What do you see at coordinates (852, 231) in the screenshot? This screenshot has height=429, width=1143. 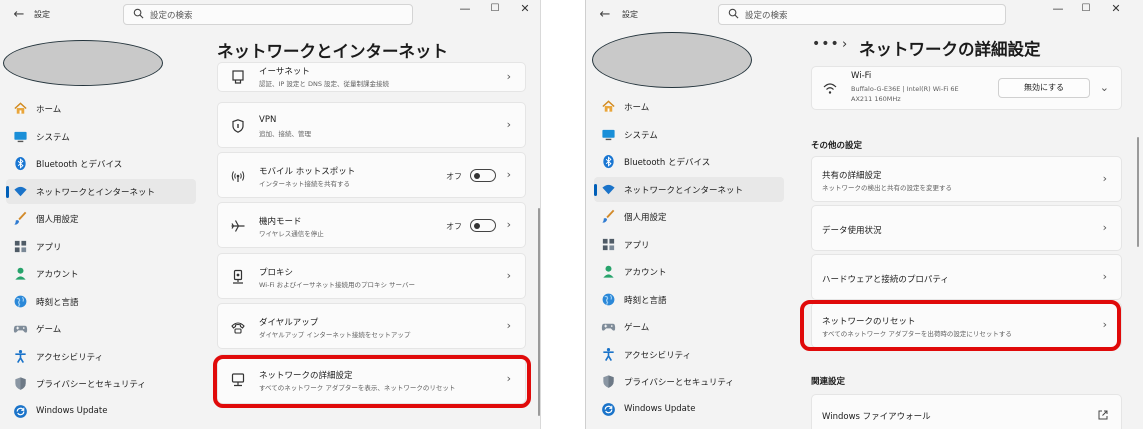 I see `card-title: データ使用状況` at bounding box center [852, 231].